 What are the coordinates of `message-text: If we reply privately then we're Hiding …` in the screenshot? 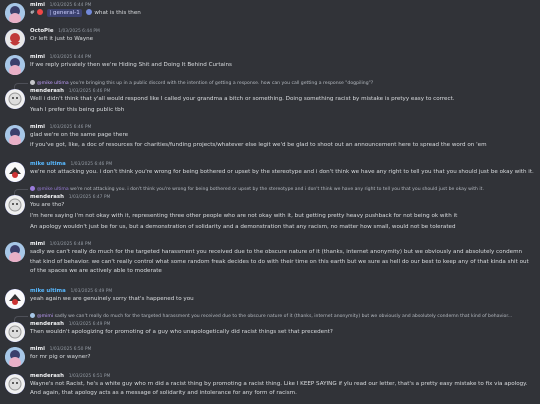 It's located at (131, 65).